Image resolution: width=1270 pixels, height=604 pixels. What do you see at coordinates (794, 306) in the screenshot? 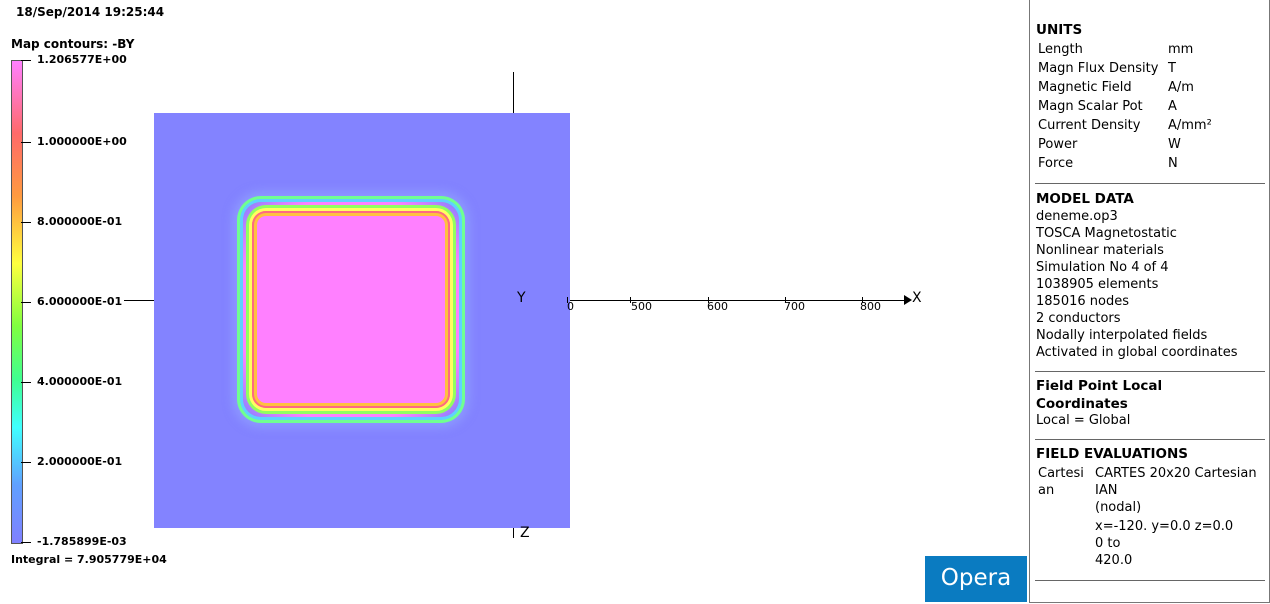
I see `x-axis-tick-label: 700` at bounding box center [794, 306].